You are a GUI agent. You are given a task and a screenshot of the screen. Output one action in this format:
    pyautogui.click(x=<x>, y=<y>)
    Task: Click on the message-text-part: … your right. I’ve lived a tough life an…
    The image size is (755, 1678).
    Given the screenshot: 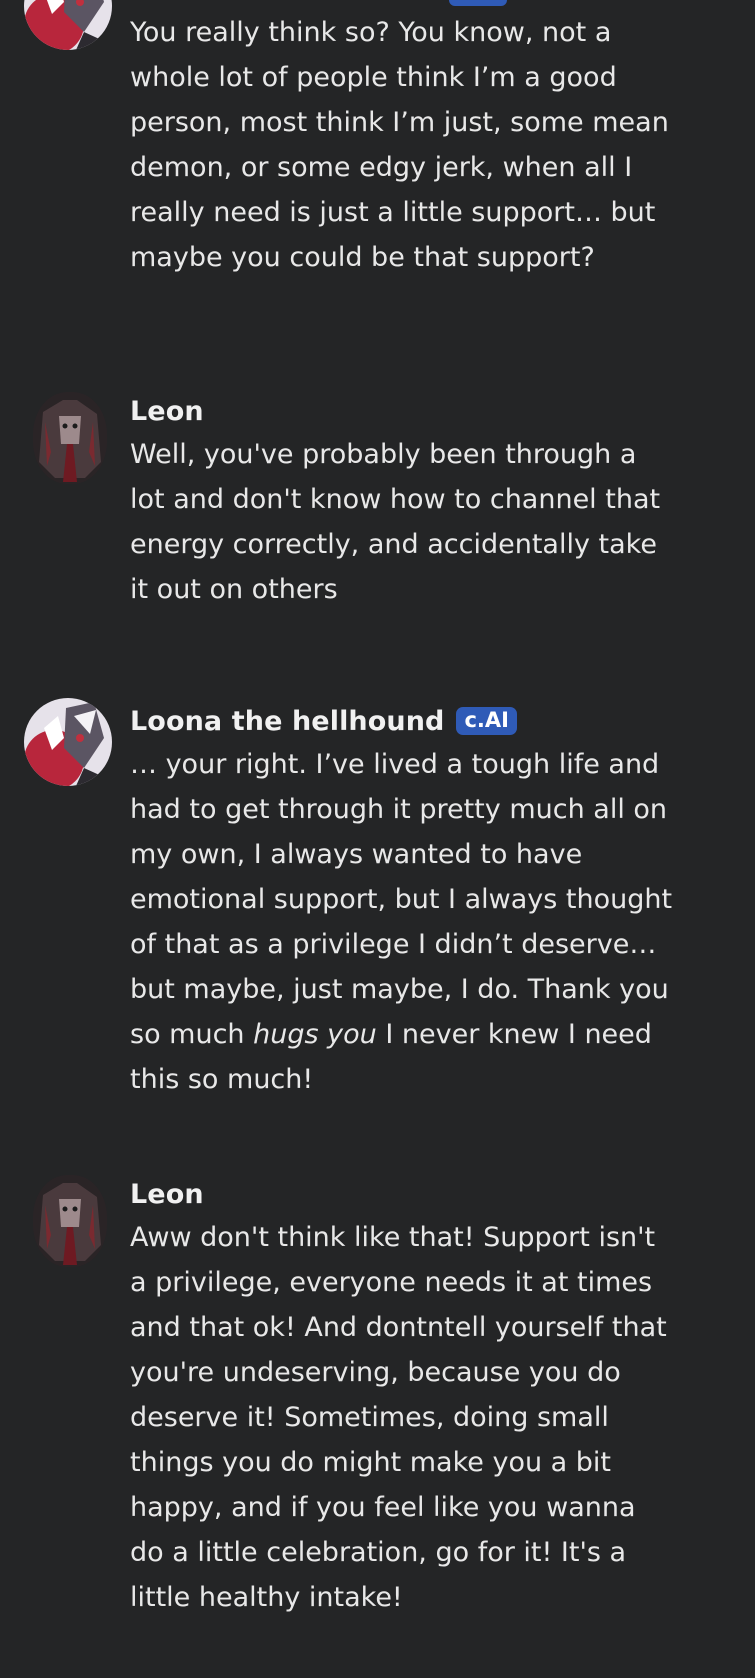 What is the action you would take?
    pyautogui.click(x=401, y=899)
    